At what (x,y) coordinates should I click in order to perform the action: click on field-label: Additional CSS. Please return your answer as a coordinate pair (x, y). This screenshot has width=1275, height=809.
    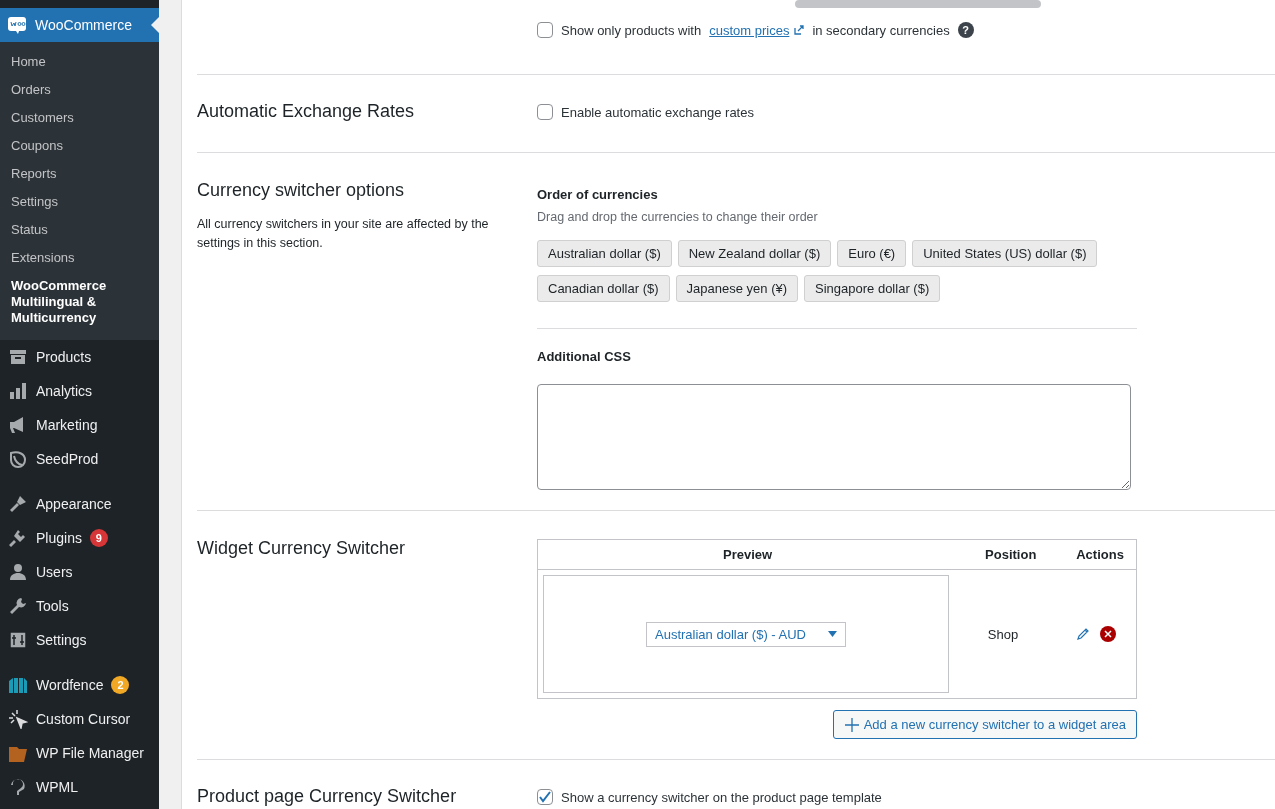
    Looking at the image, I should click on (584, 356).